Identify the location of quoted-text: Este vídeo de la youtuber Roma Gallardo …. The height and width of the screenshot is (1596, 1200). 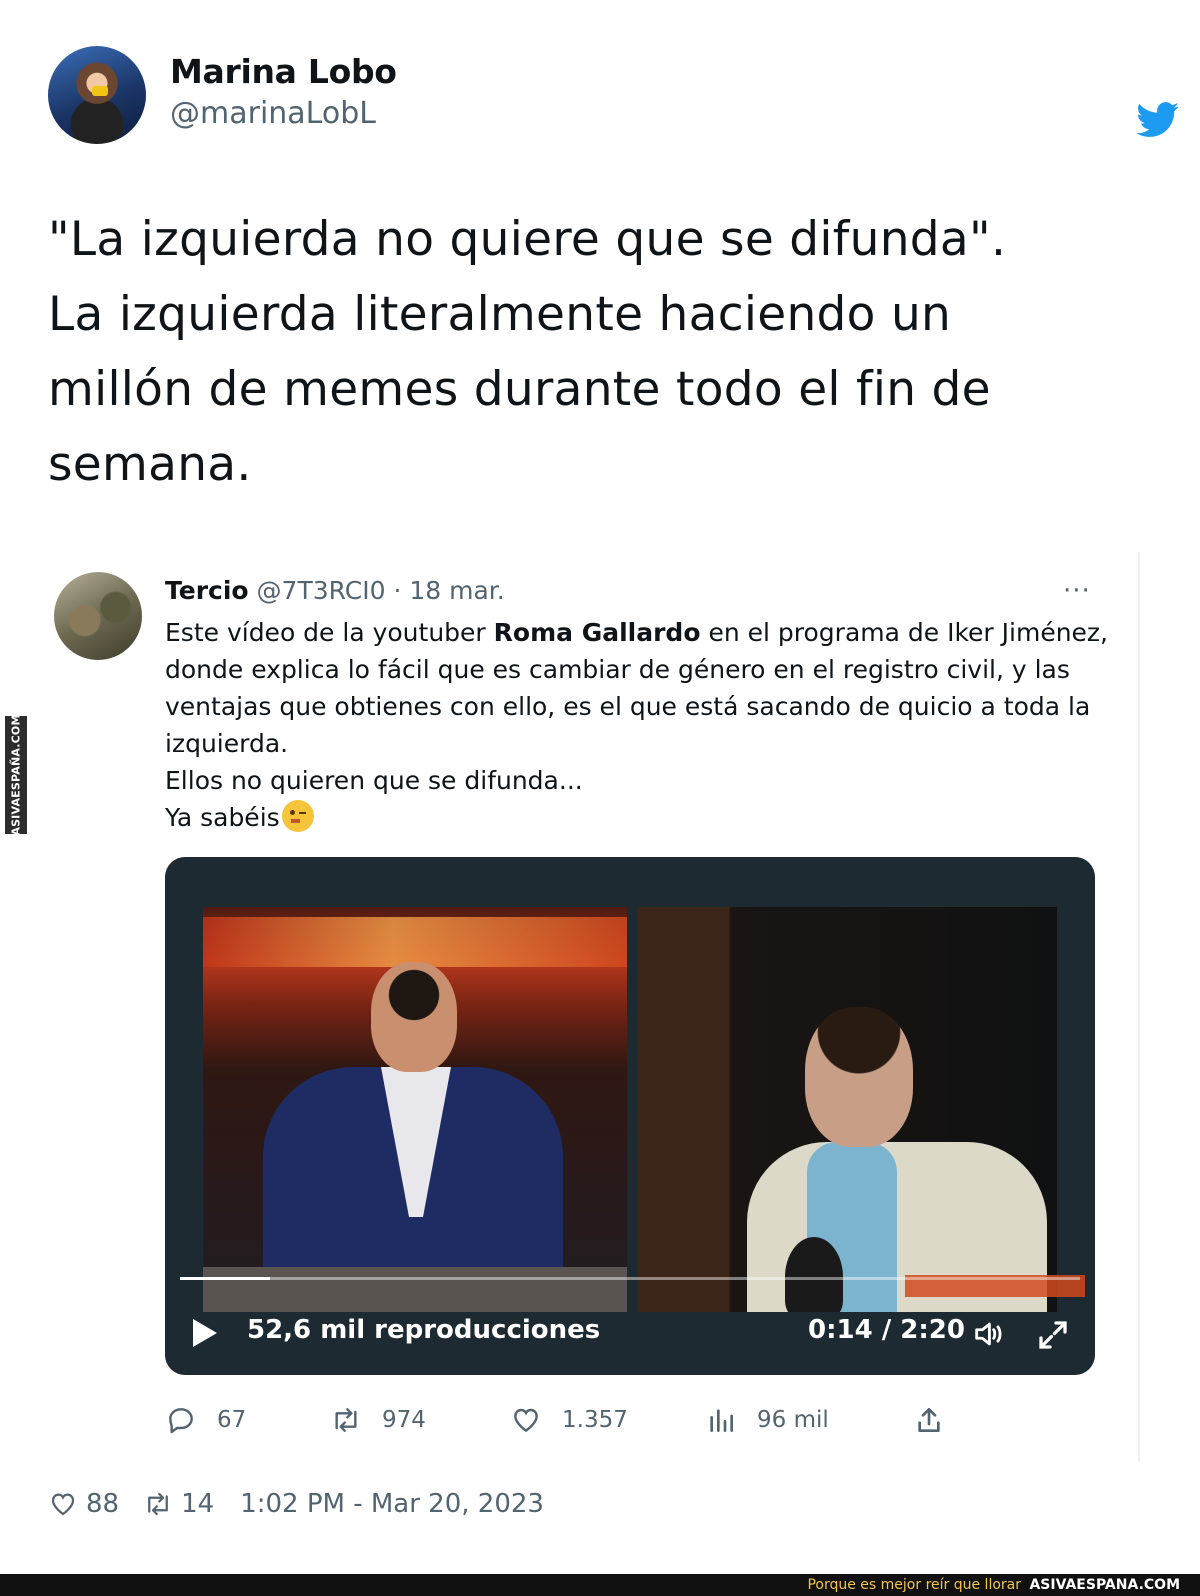
(645, 725).